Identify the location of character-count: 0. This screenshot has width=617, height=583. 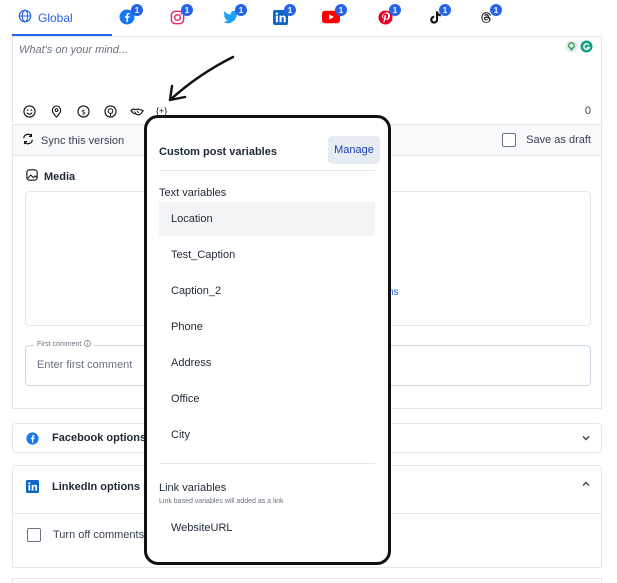
(587, 111).